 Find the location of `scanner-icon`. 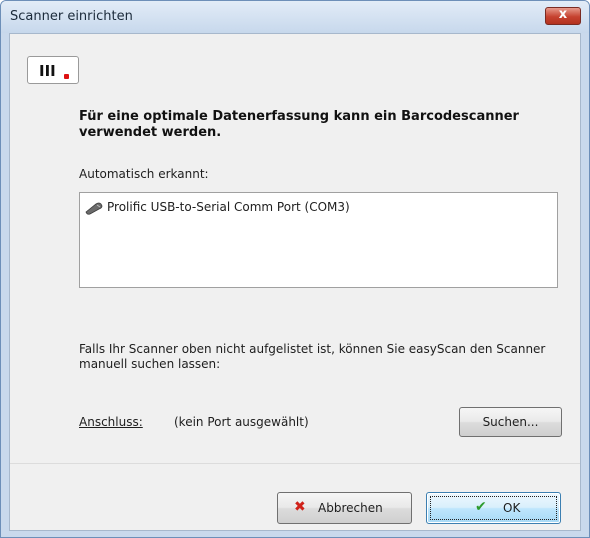

scanner-icon is located at coordinates (94, 208).